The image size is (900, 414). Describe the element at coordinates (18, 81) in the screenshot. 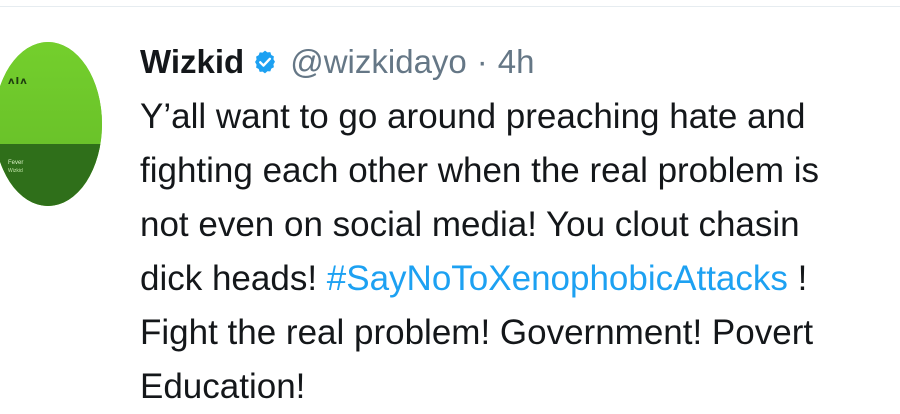

I see `avatar-logo-text: ᴧIᴧ` at that location.